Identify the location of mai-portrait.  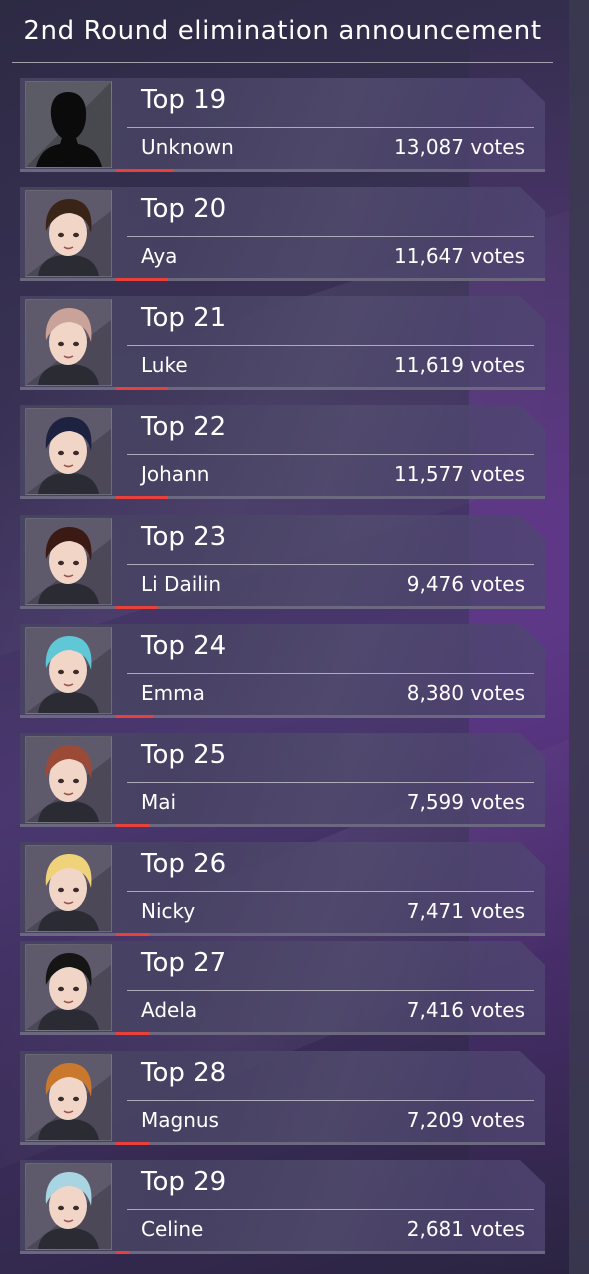
(68, 779).